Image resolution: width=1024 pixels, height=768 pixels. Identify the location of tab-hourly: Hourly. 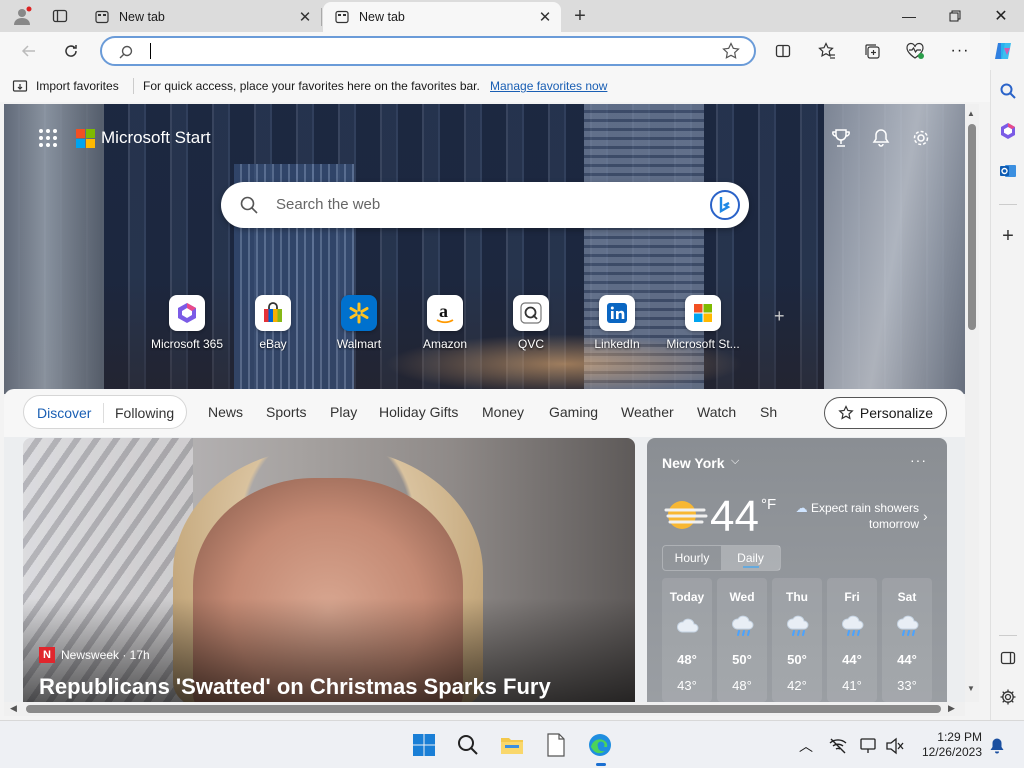
(692, 558).